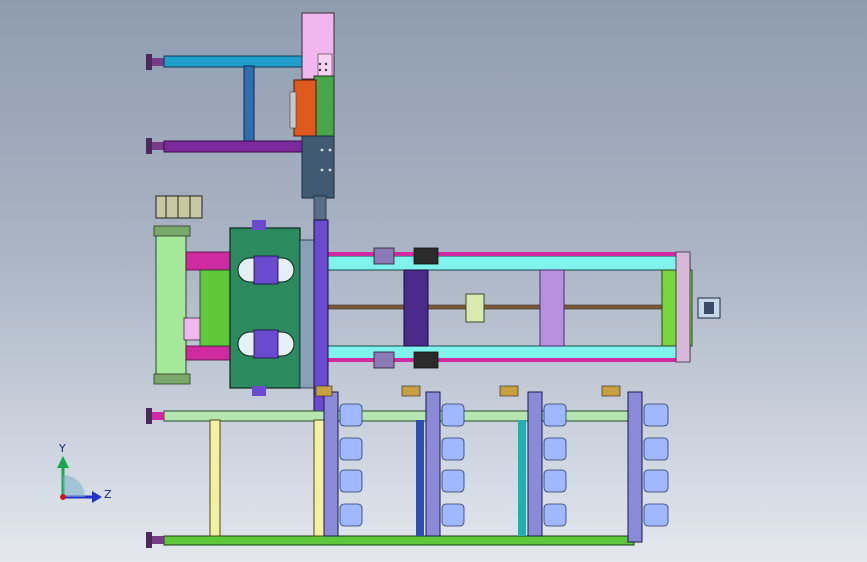 This screenshot has height=562, width=867. Describe the element at coordinates (504, 465) in the screenshot. I see `spools` at that location.